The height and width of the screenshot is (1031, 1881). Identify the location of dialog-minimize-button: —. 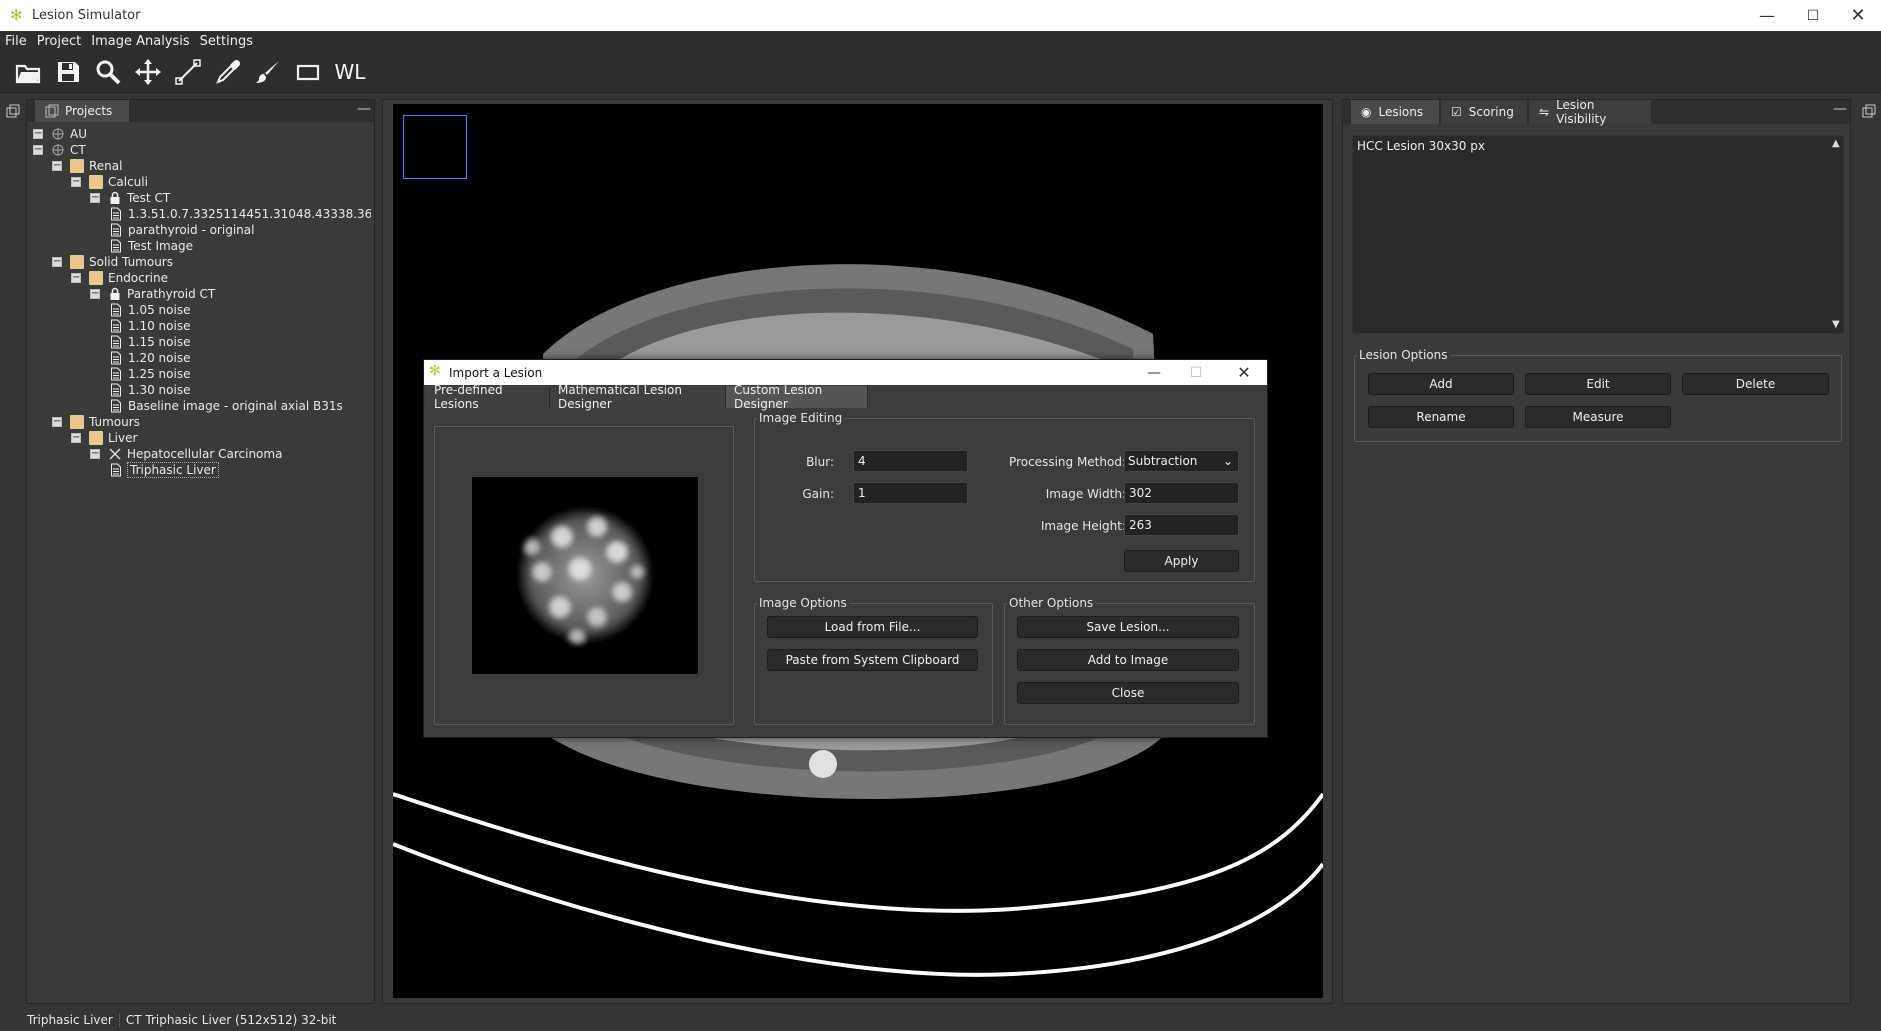
(1154, 372).